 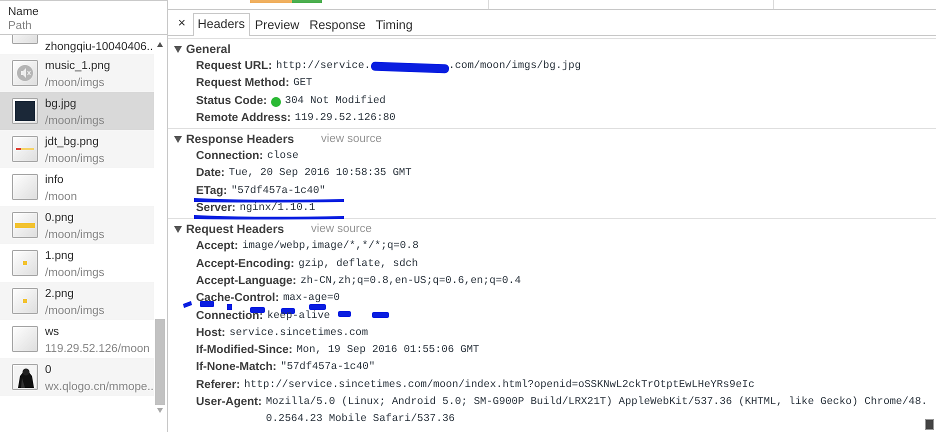 What do you see at coordinates (243, 118) in the screenshot?
I see `header-name: Remote Address:` at bounding box center [243, 118].